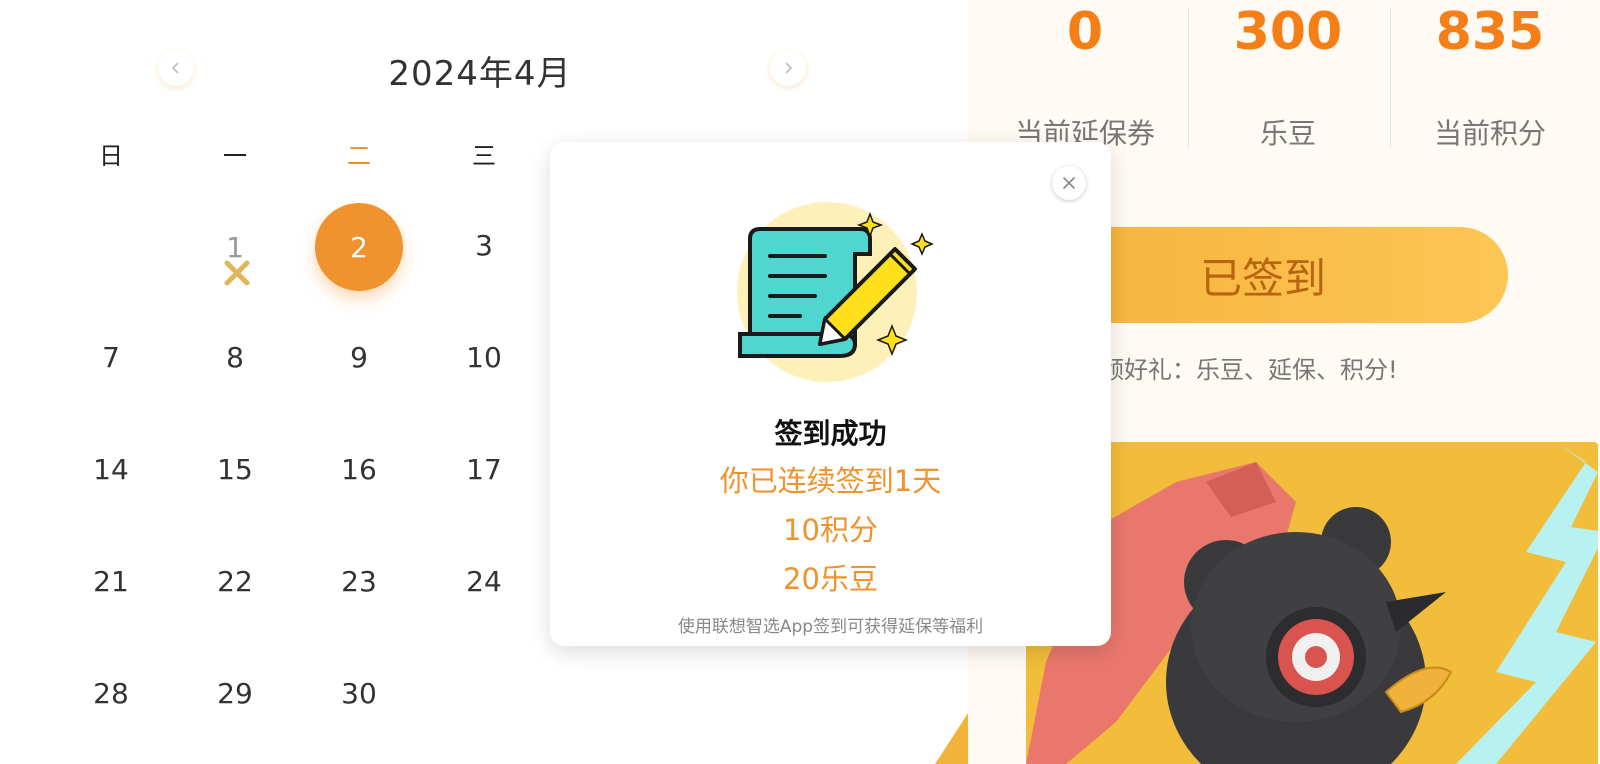 The height and width of the screenshot is (764, 1600). Describe the element at coordinates (484, 469) in the screenshot. I see `calendar-day: 17` at that location.